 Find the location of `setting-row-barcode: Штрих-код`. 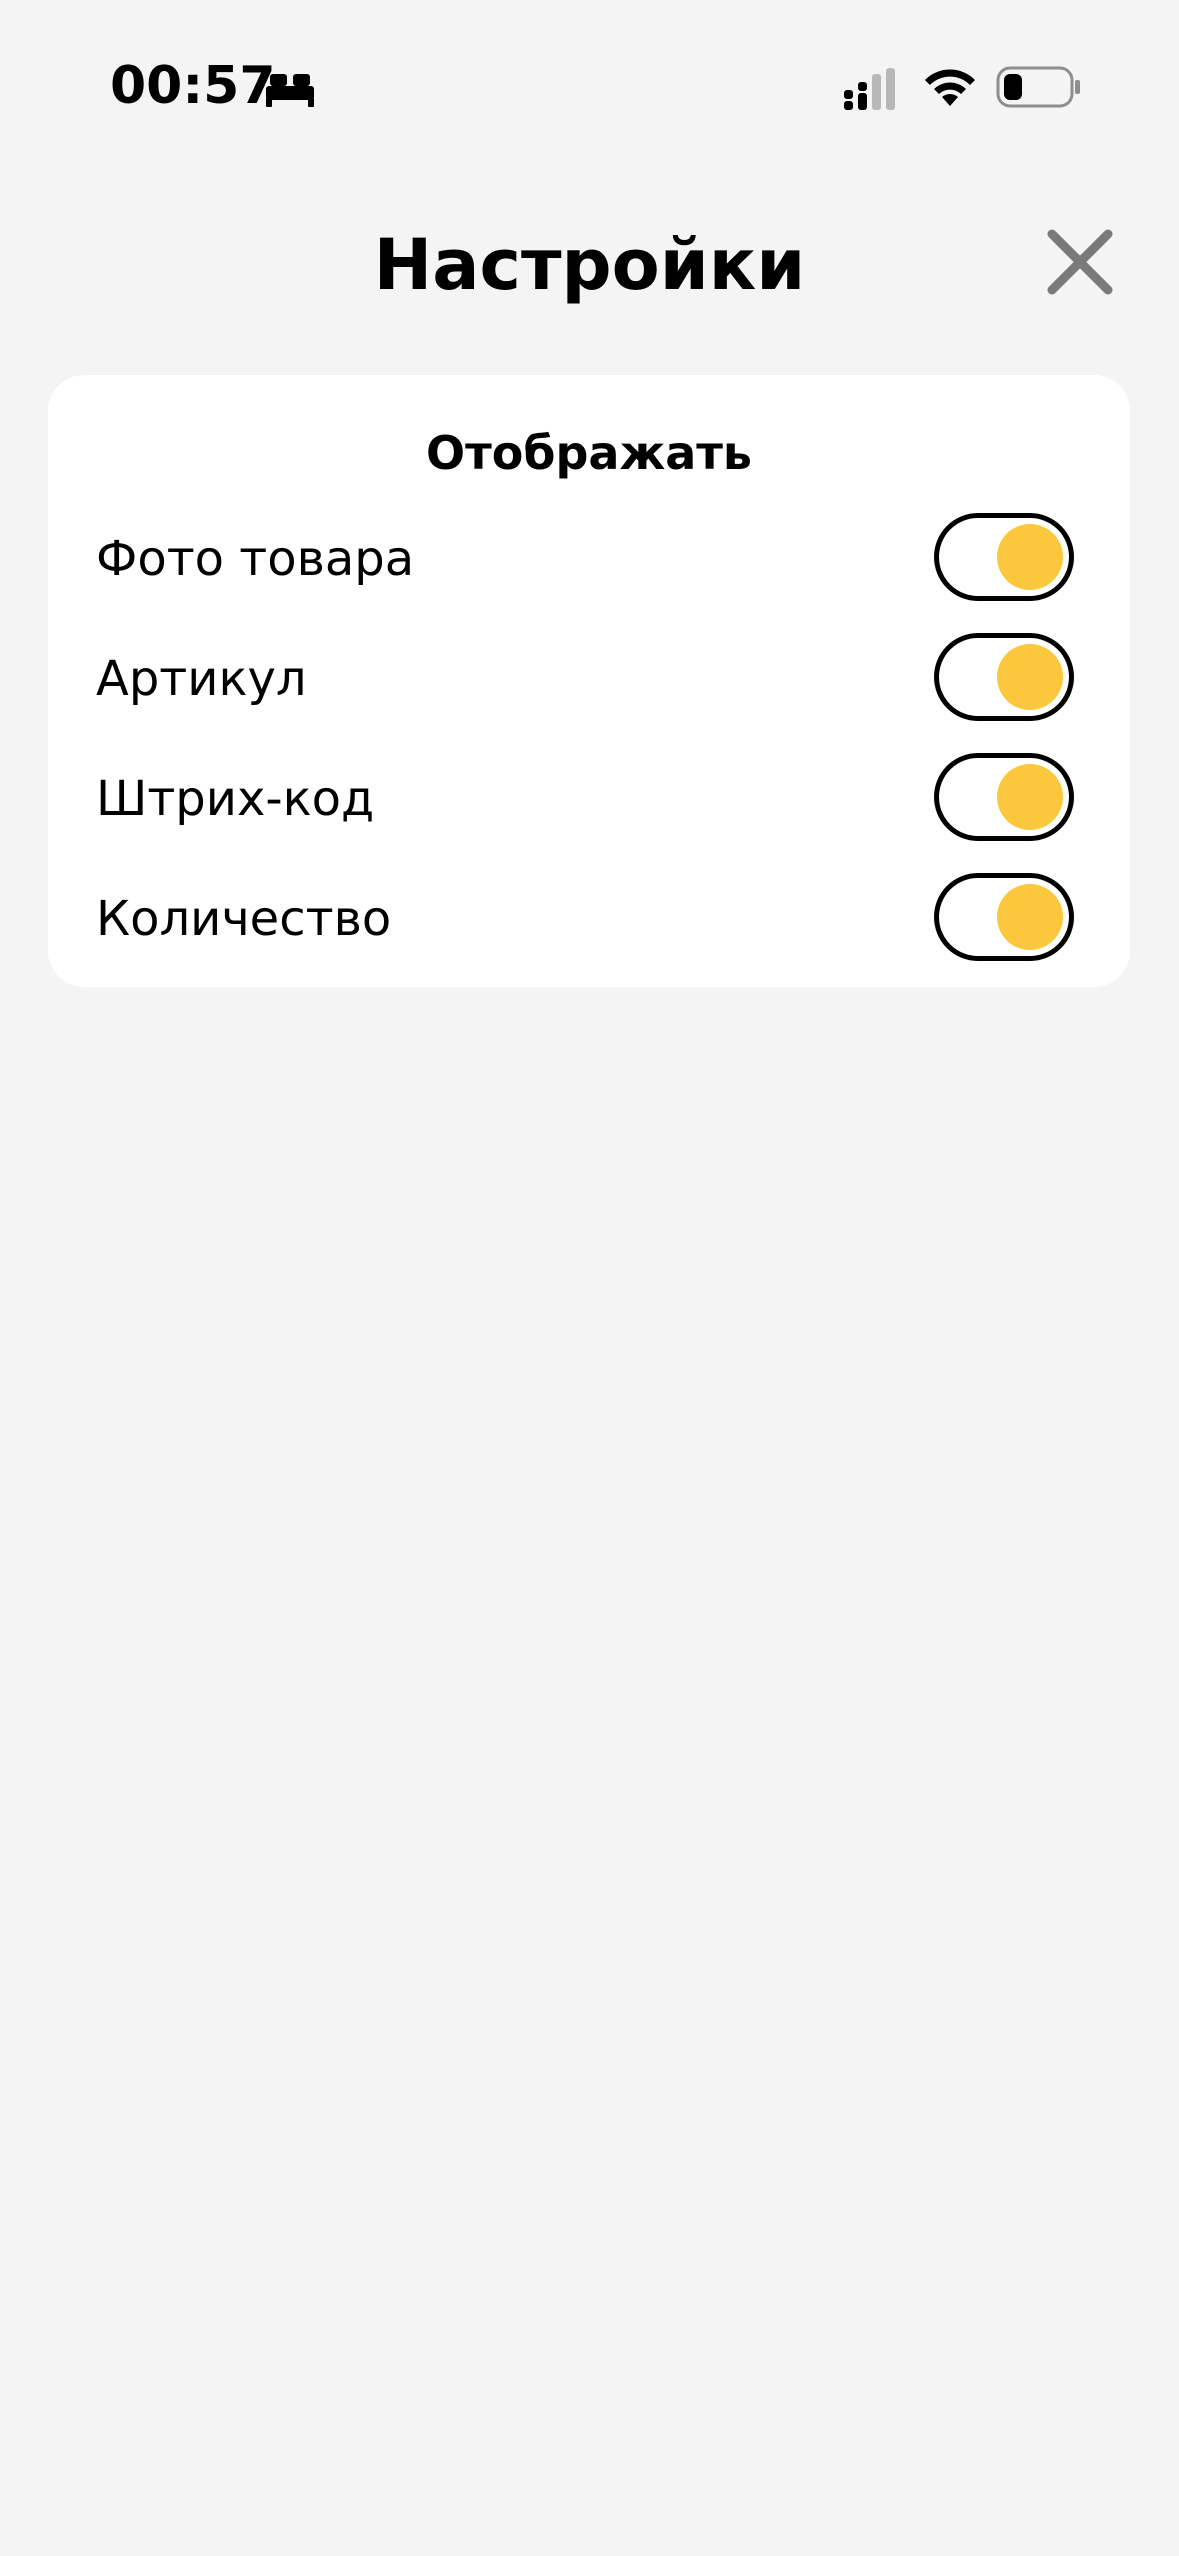

setting-row-barcode: Штрих-код is located at coordinates (589, 798).